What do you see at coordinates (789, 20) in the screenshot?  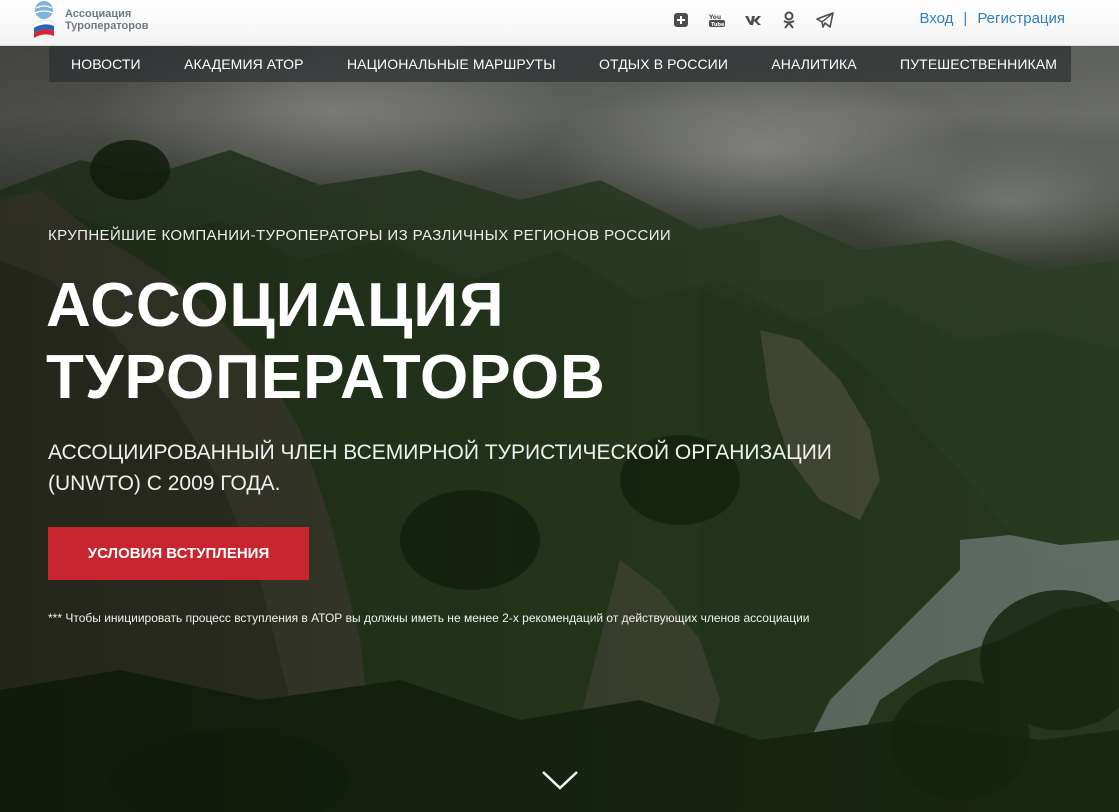 I see `odnoklassniki-icon` at bounding box center [789, 20].